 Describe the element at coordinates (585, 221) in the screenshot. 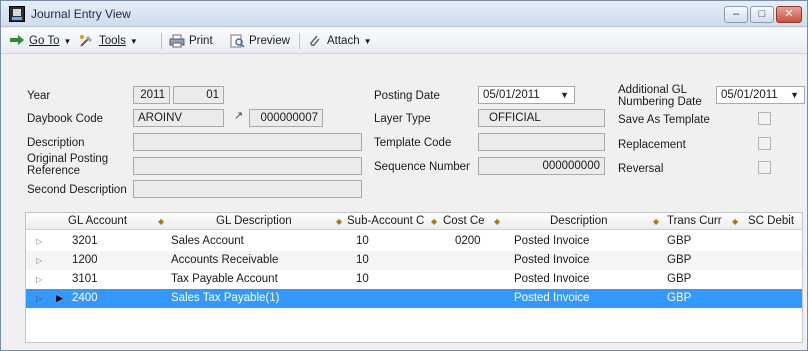

I see `column-header-description: Description` at that location.